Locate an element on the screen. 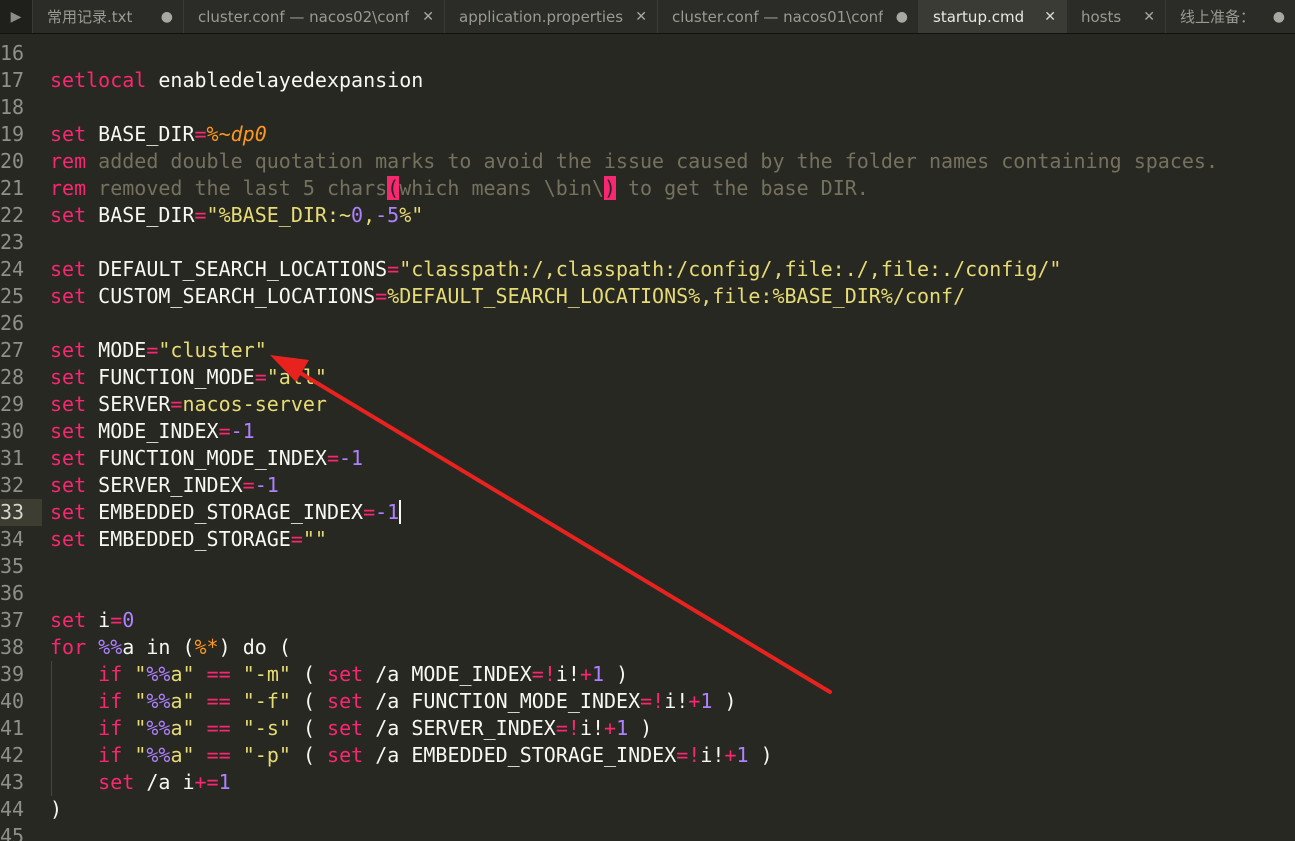  tab-常用记录: 常用记录.txt ● is located at coordinates (107, 16).